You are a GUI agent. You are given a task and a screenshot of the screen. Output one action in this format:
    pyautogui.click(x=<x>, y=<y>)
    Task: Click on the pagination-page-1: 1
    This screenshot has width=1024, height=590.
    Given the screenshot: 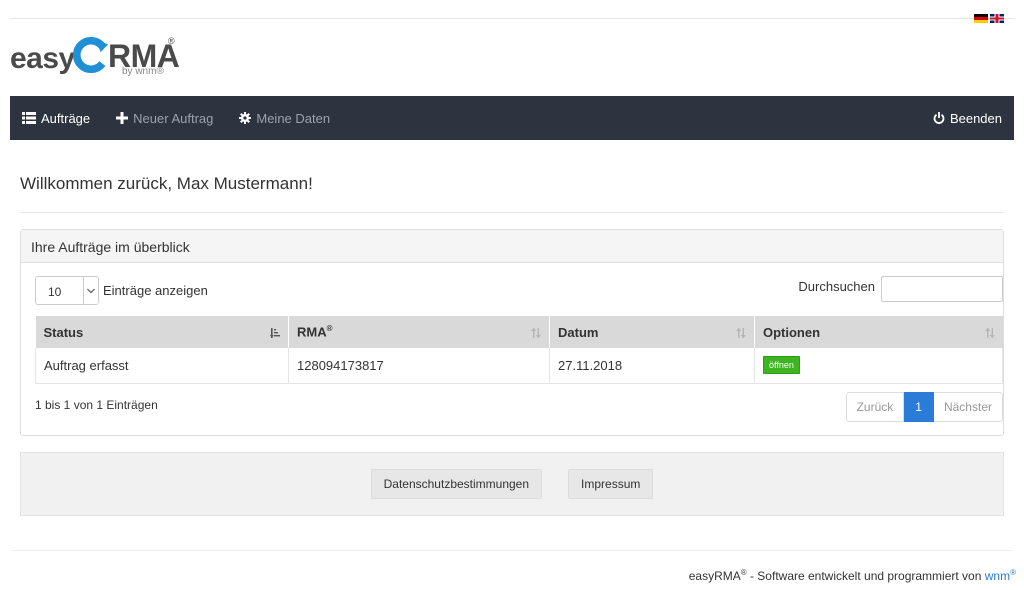 What is the action you would take?
    pyautogui.click(x=919, y=407)
    